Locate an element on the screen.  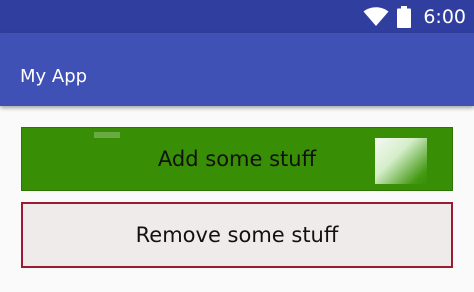
wifi-icon is located at coordinates (376, 16).